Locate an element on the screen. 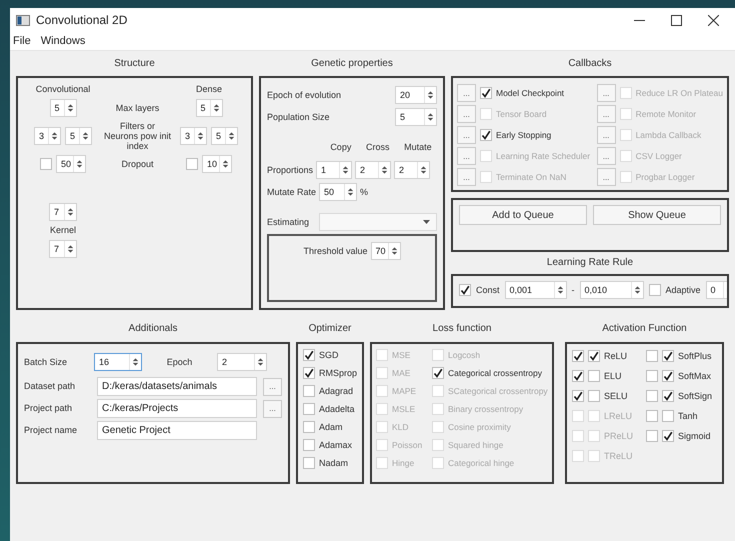 Image resolution: width=735 pixels, height=541 pixels. spin-box: 16 is located at coordinates (118, 362).